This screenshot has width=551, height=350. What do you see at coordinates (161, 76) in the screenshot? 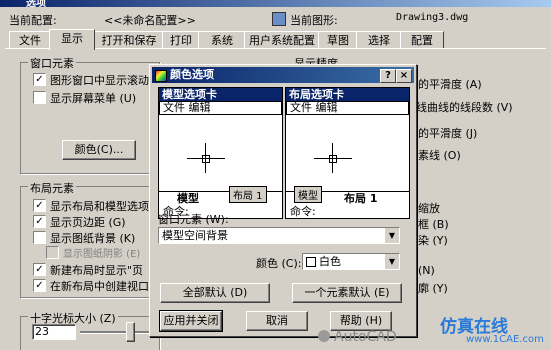
I see `palette-icon` at bounding box center [161, 76].